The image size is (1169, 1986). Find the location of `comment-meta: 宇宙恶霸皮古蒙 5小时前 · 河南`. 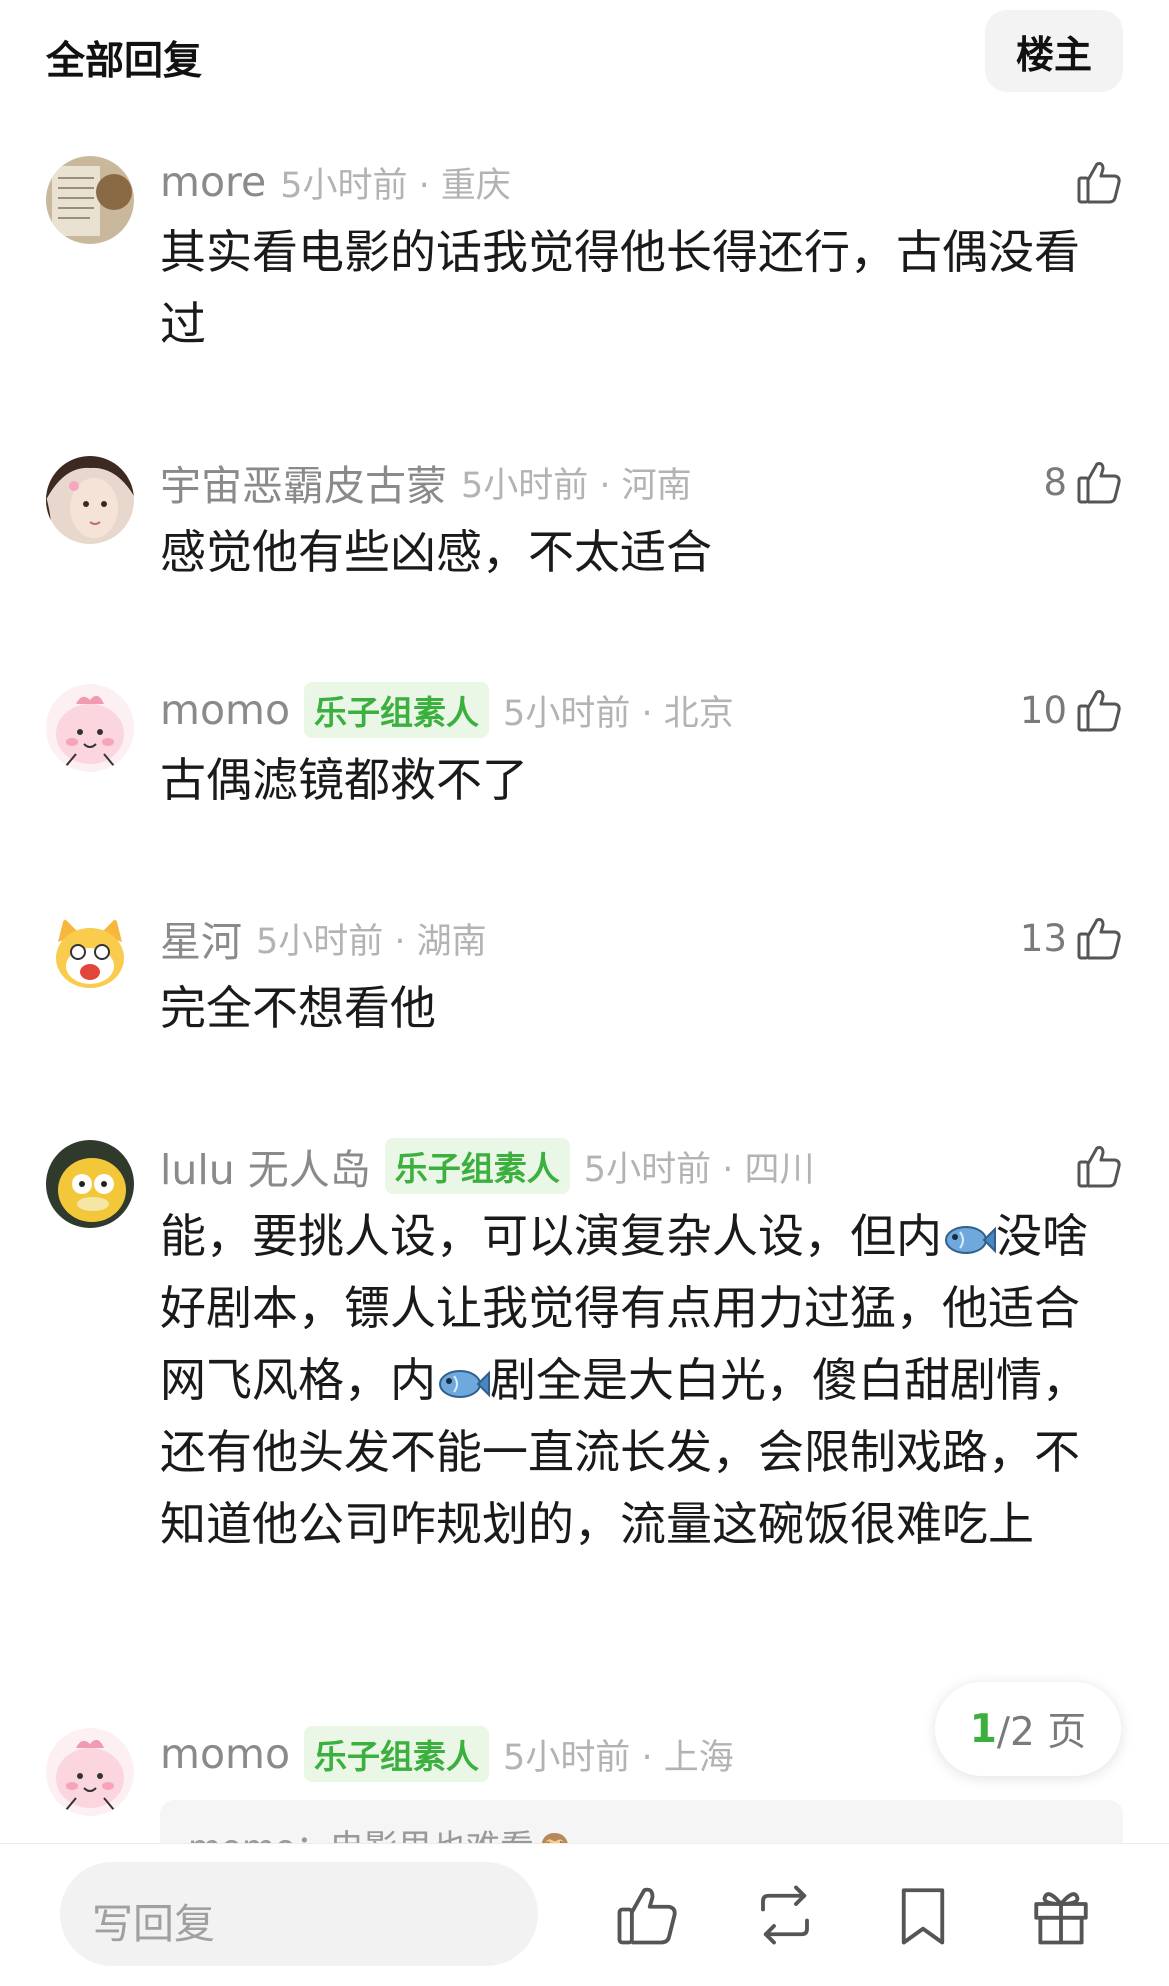

comment-meta: 宇宙恶霸皮古蒙 5小时前 · 河南 is located at coordinates (426, 482).